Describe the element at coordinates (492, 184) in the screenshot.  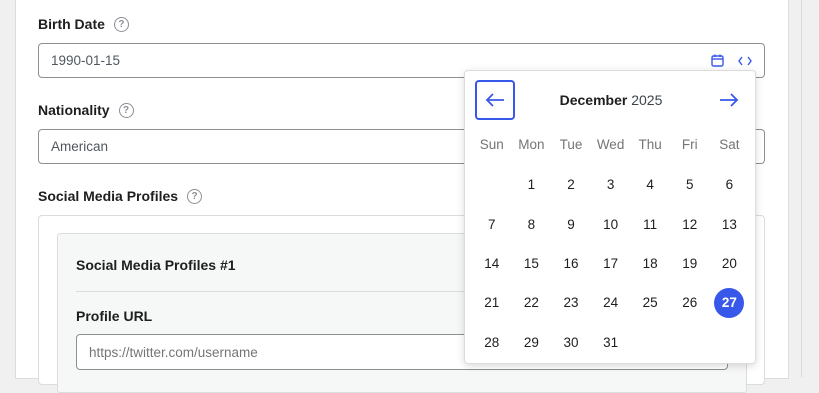
I see `calendar-blank-cell` at that location.